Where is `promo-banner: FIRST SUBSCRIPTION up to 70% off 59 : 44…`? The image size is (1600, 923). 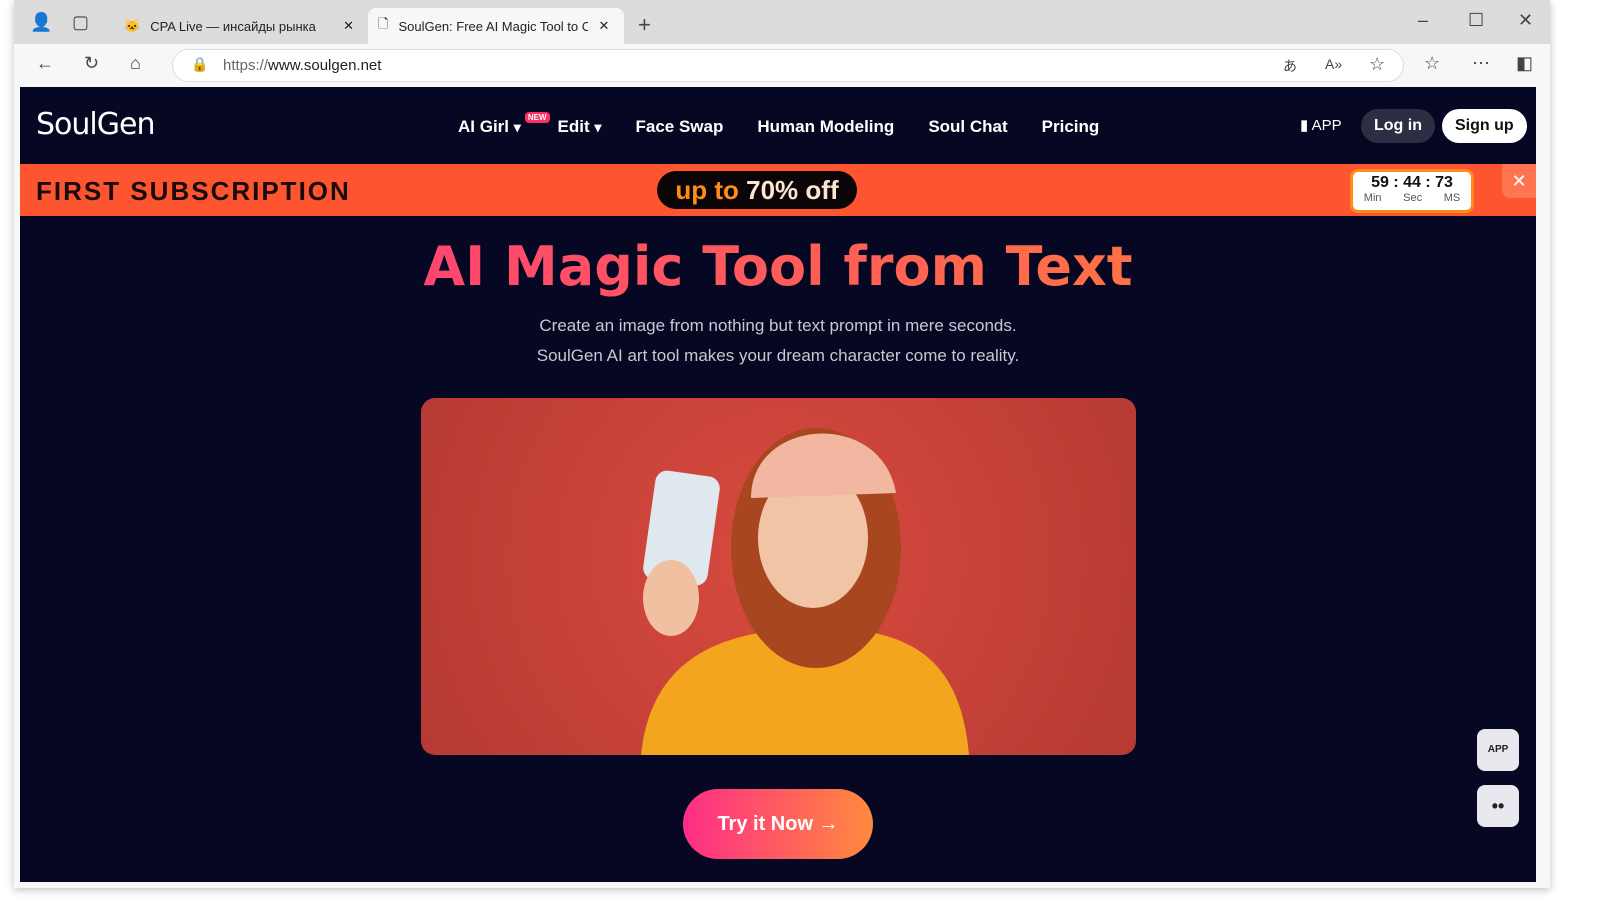
promo-banner: FIRST SUBSCRIPTION up to 70% off 59 : 44… is located at coordinates (778, 190).